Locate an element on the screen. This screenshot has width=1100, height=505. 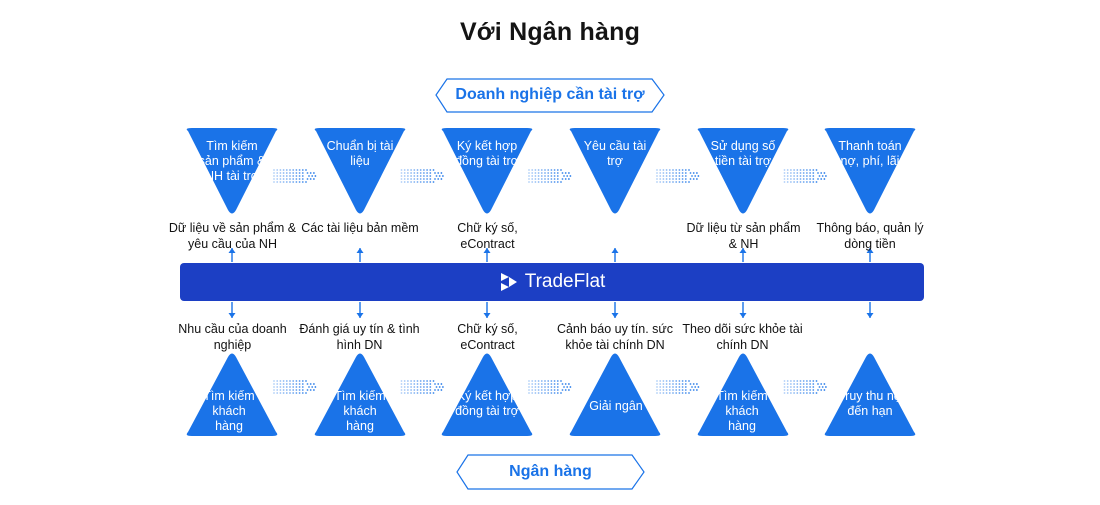
platform-bar is located at coordinates (552, 282).